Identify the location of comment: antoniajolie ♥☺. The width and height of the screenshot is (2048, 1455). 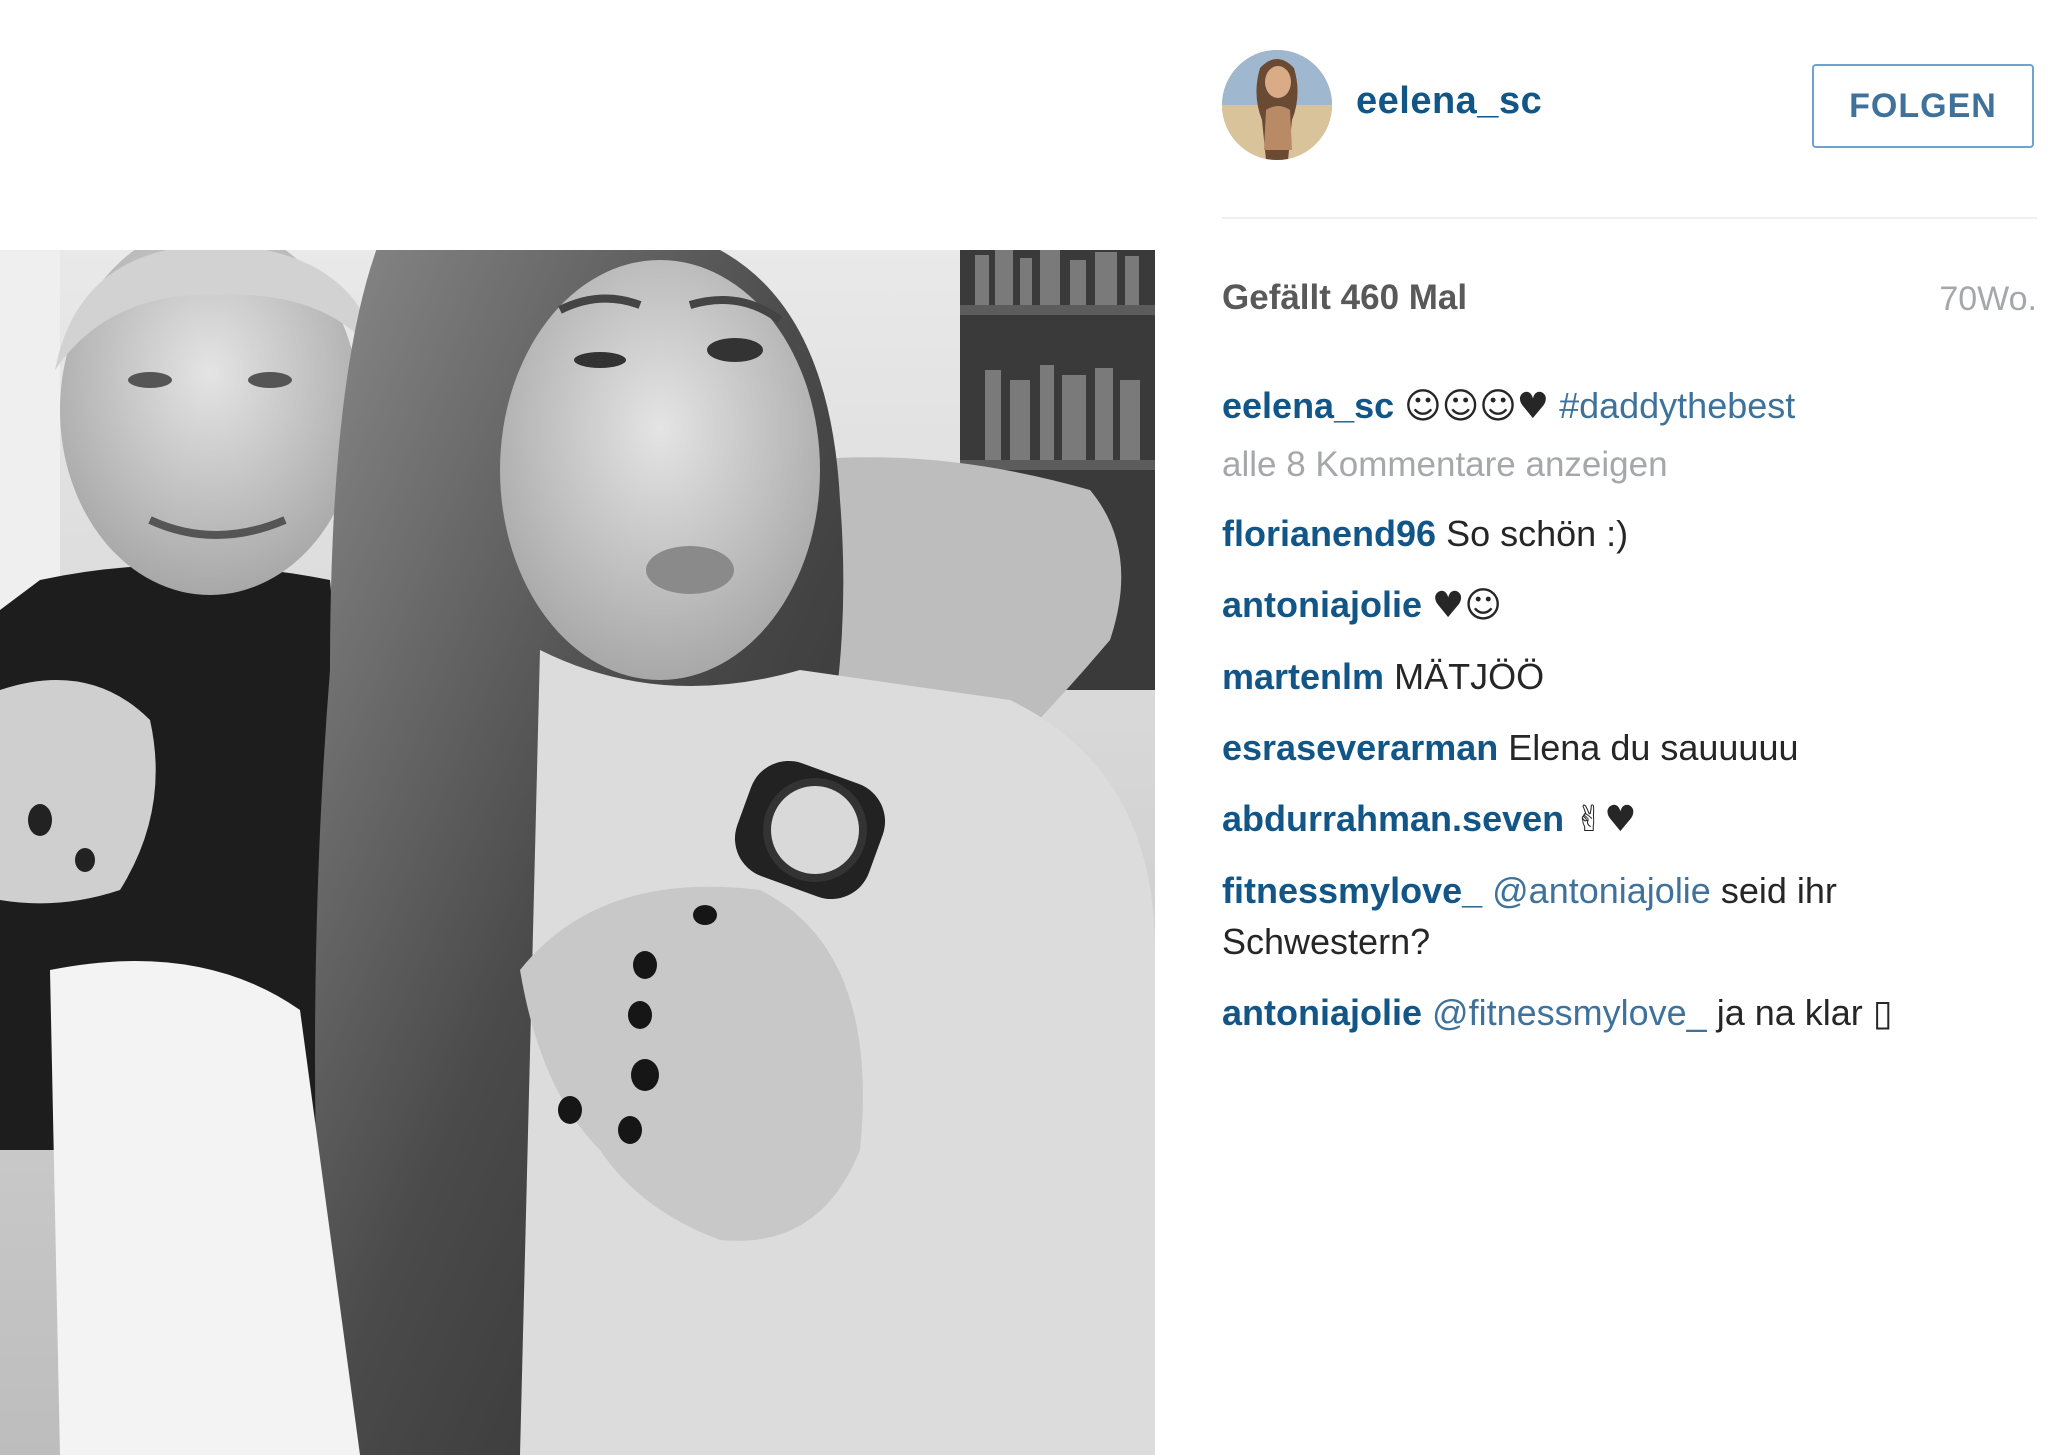
(1629, 605).